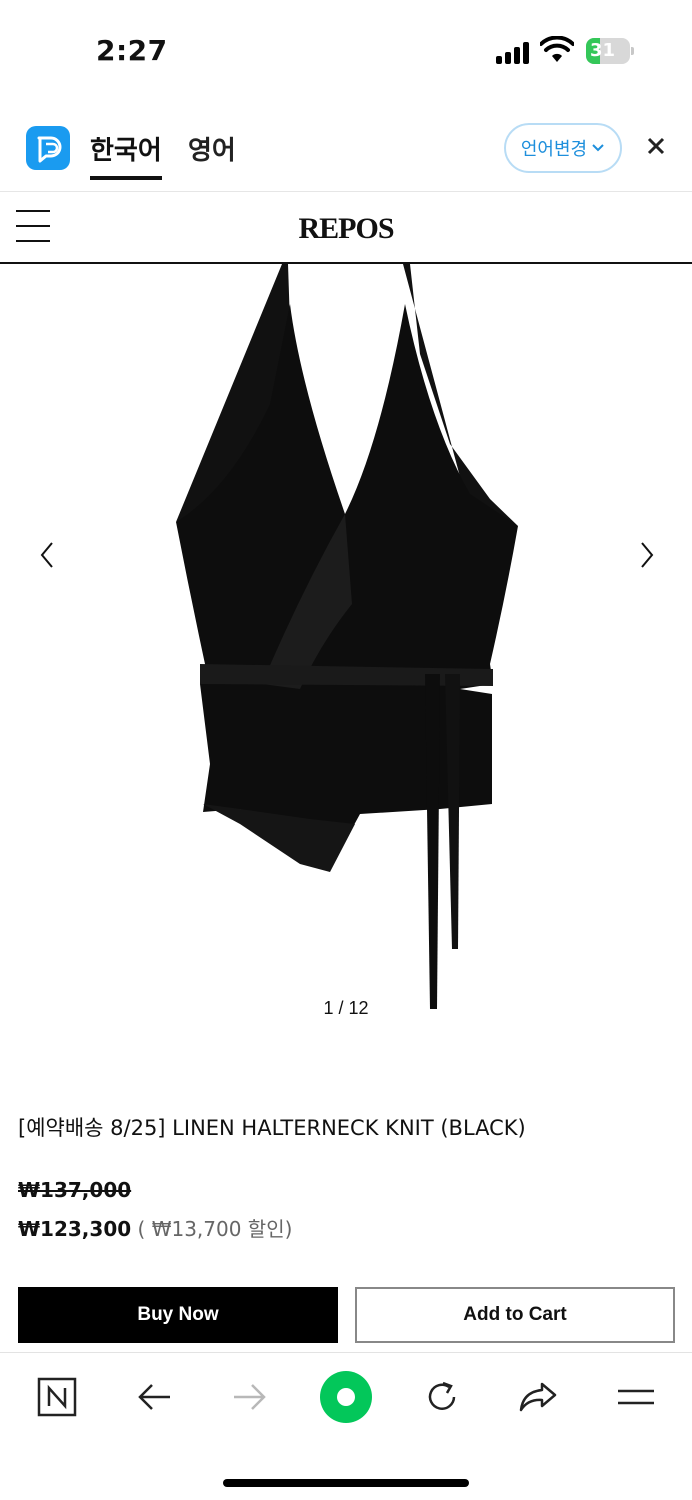  I want to click on status-time: 2:27, so click(132, 50).